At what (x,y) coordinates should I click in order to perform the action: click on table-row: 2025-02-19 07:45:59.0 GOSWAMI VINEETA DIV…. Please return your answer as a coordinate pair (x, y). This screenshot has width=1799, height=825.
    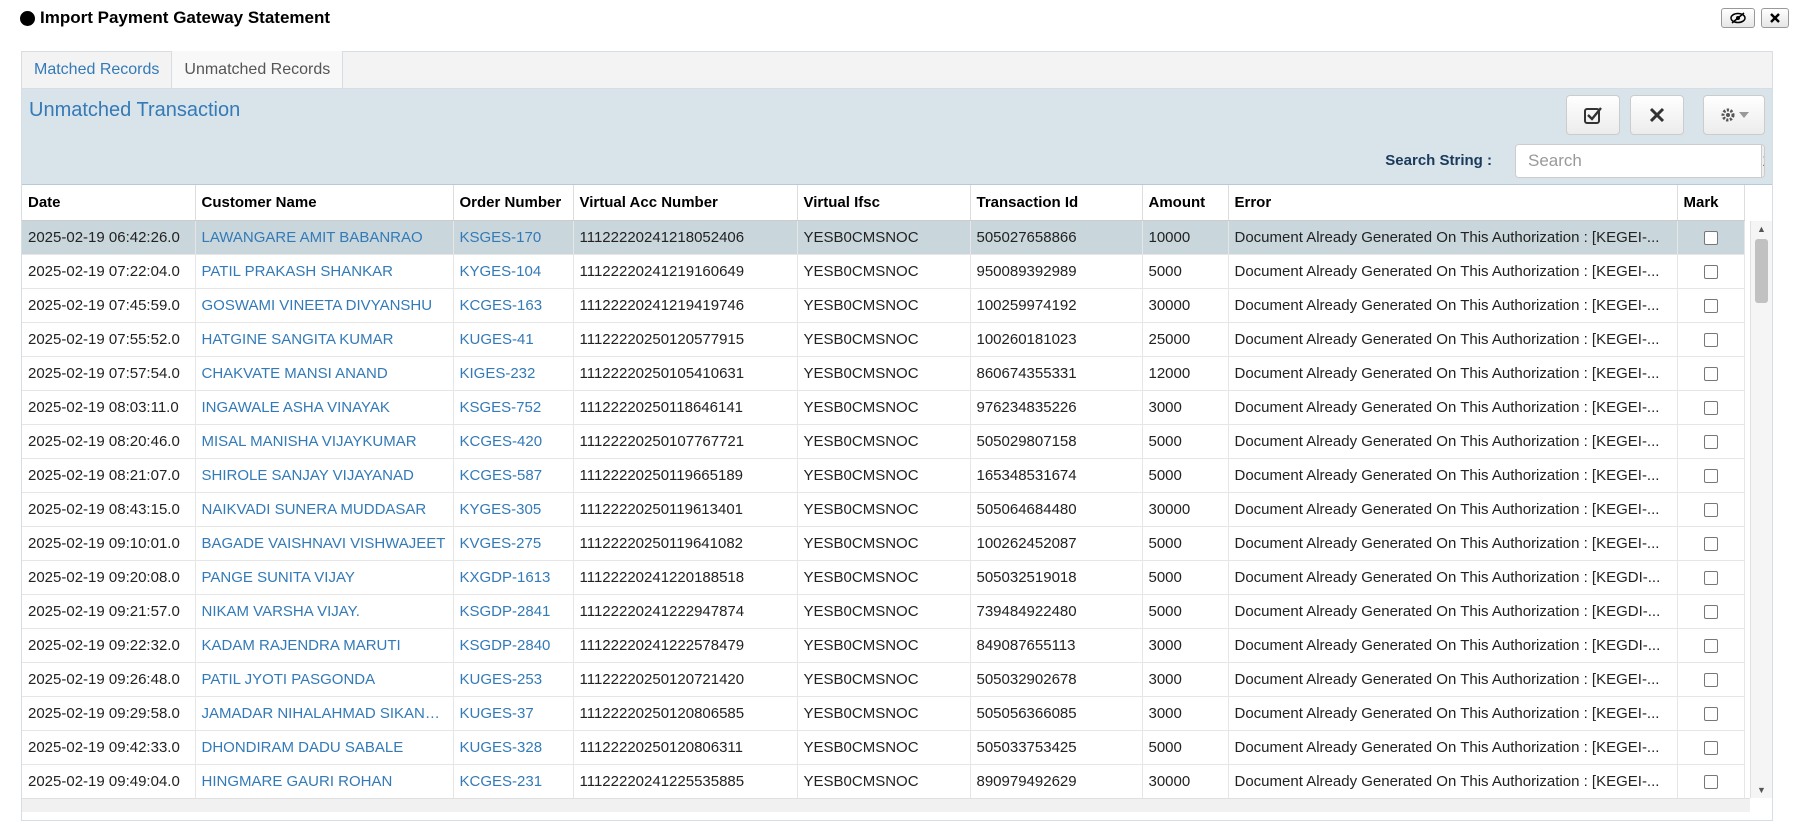
    Looking at the image, I should click on (883, 305).